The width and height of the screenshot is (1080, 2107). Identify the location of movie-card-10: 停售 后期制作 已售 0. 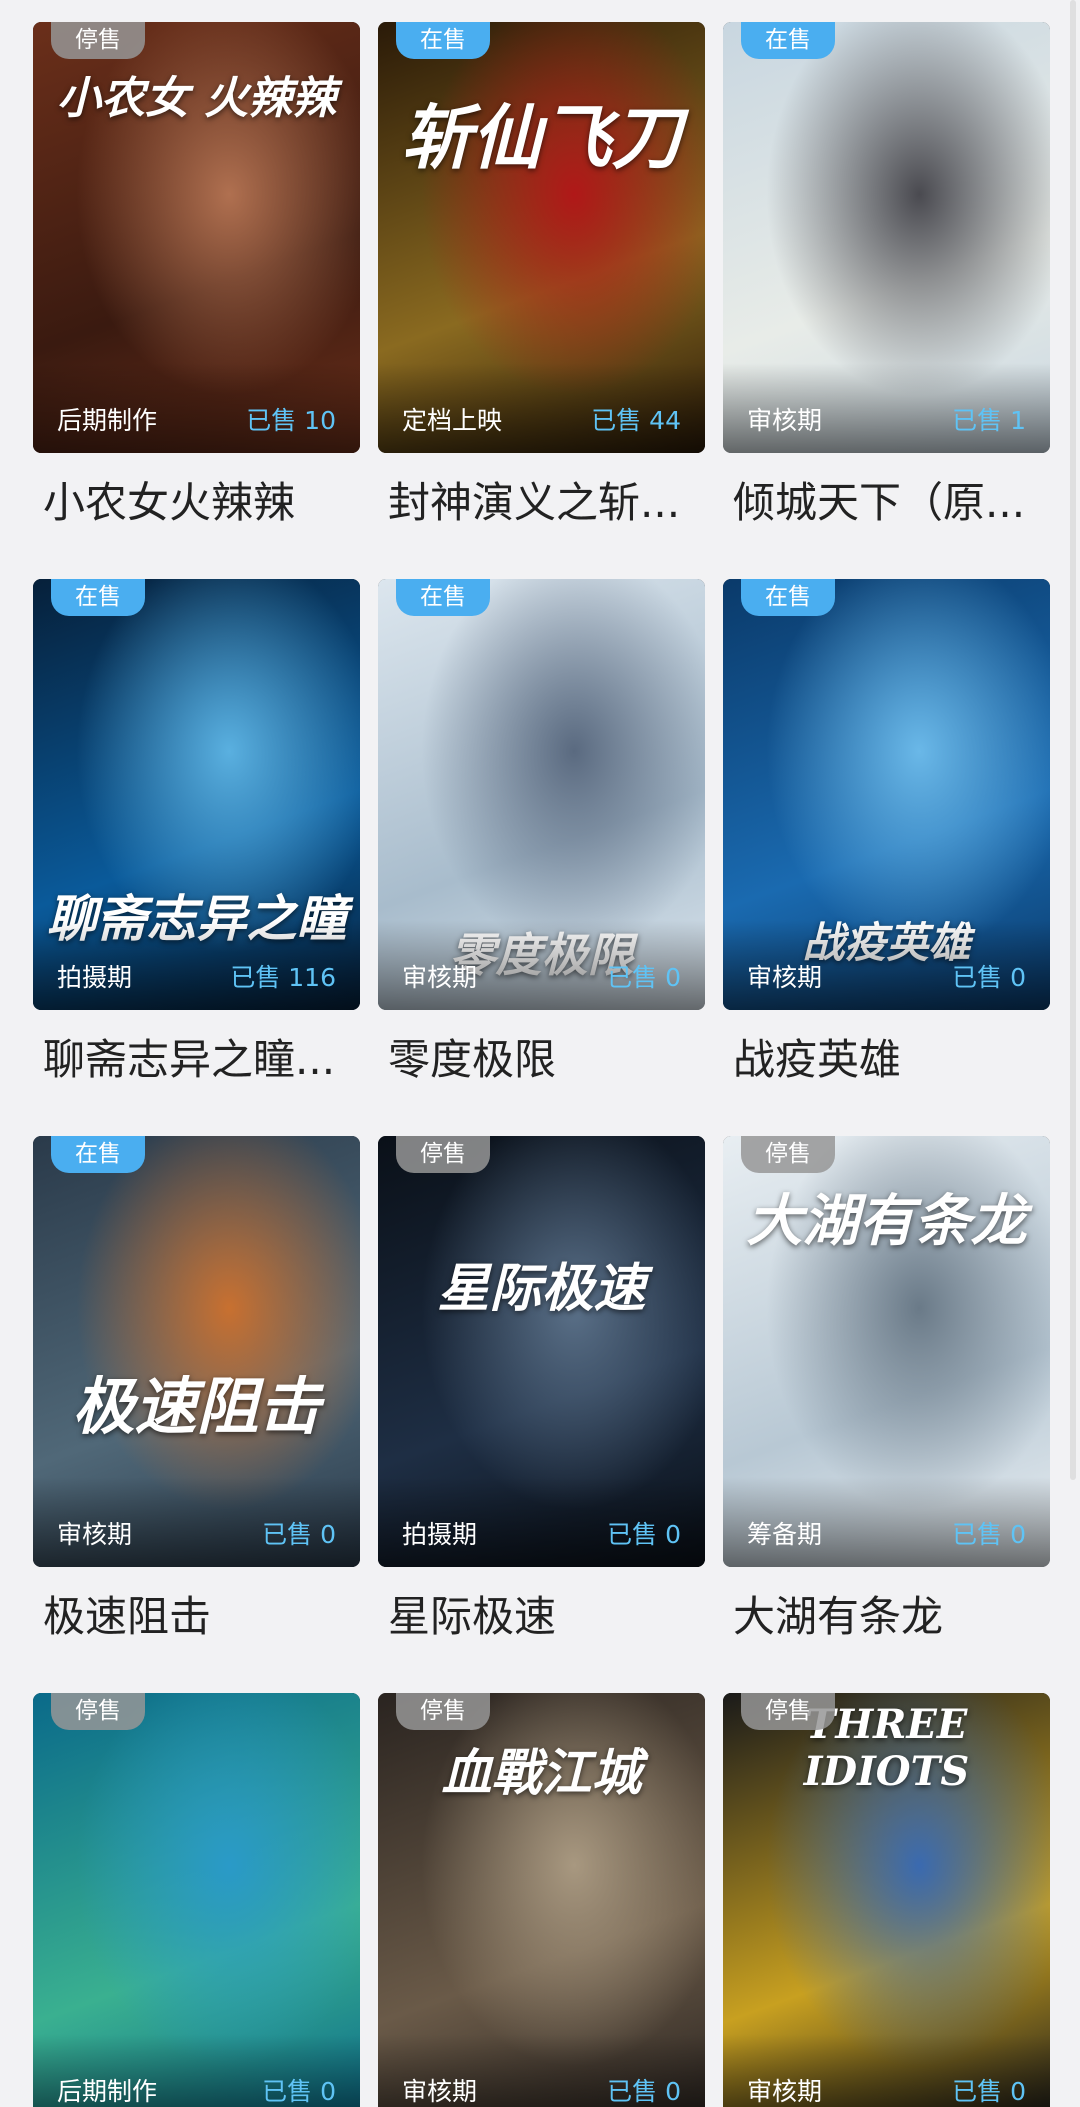
(196, 1900).